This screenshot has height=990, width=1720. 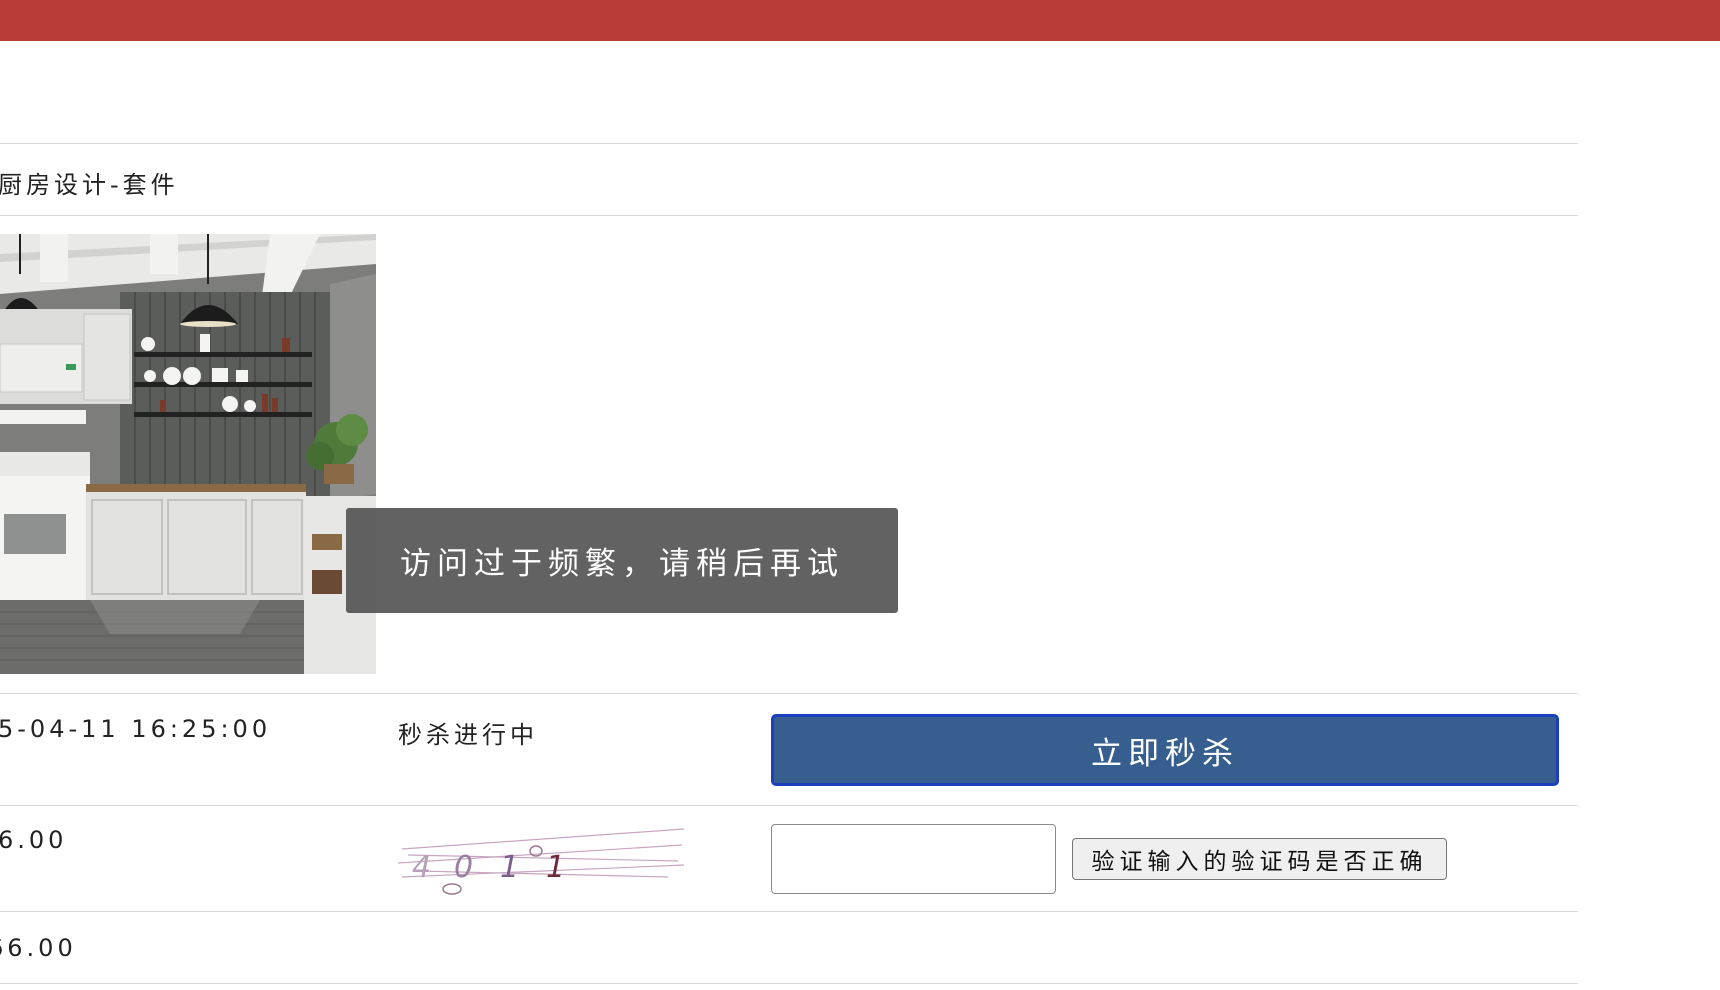 What do you see at coordinates (89, 185) in the screenshot?
I see `product-name: 厨房设计-套件` at bounding box center [89, 185].